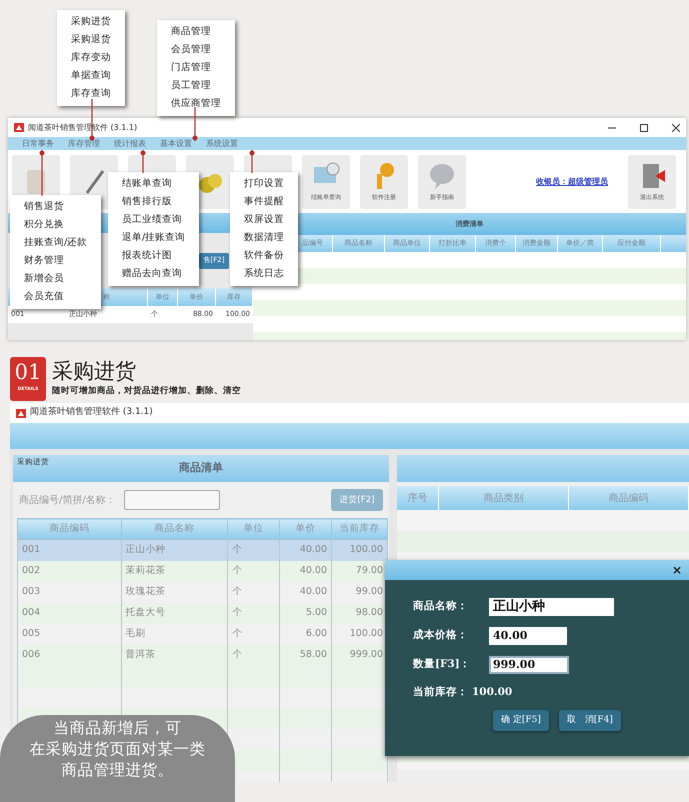  What do you see at coordinates (154, 202) in the screenshot?
I see `menu-option: 销售排行版` at bounding box center [154, 202].